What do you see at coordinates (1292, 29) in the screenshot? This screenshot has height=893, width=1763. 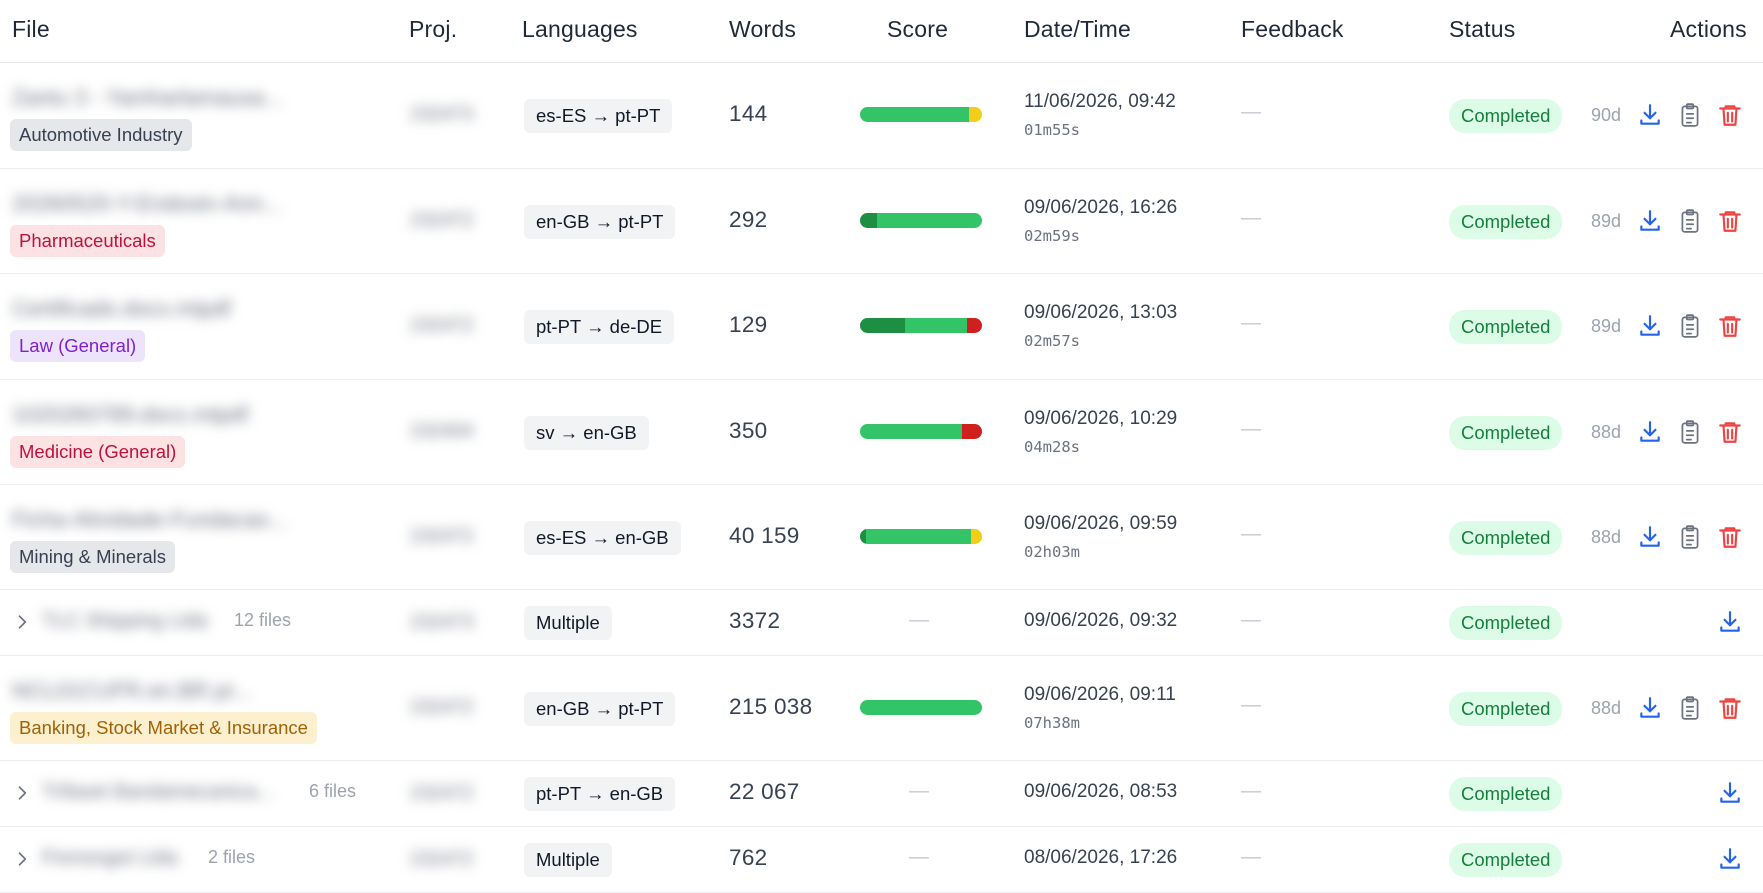 I see `header-feedback: Feedback` at bounding box center [1292, 29].